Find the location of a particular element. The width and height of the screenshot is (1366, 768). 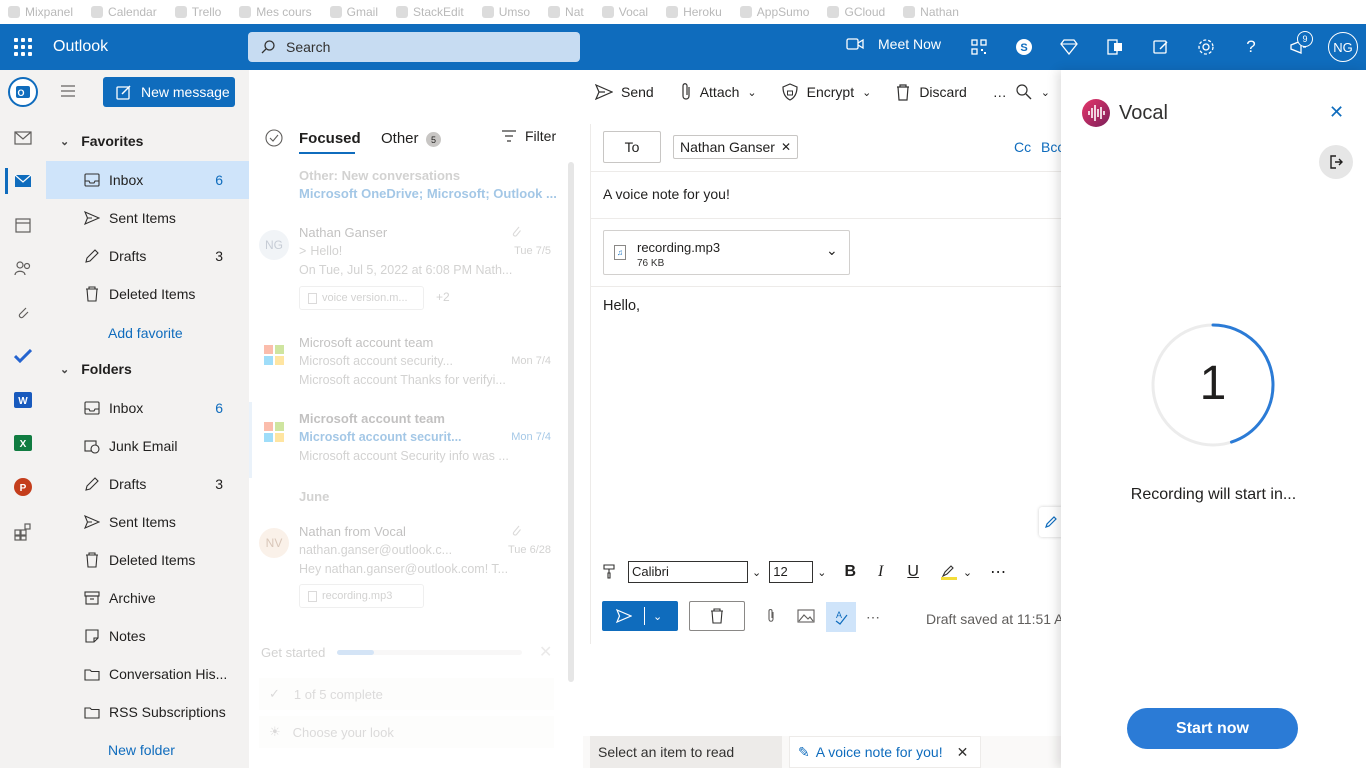

to-button: To is located at coordinates (632, 147).